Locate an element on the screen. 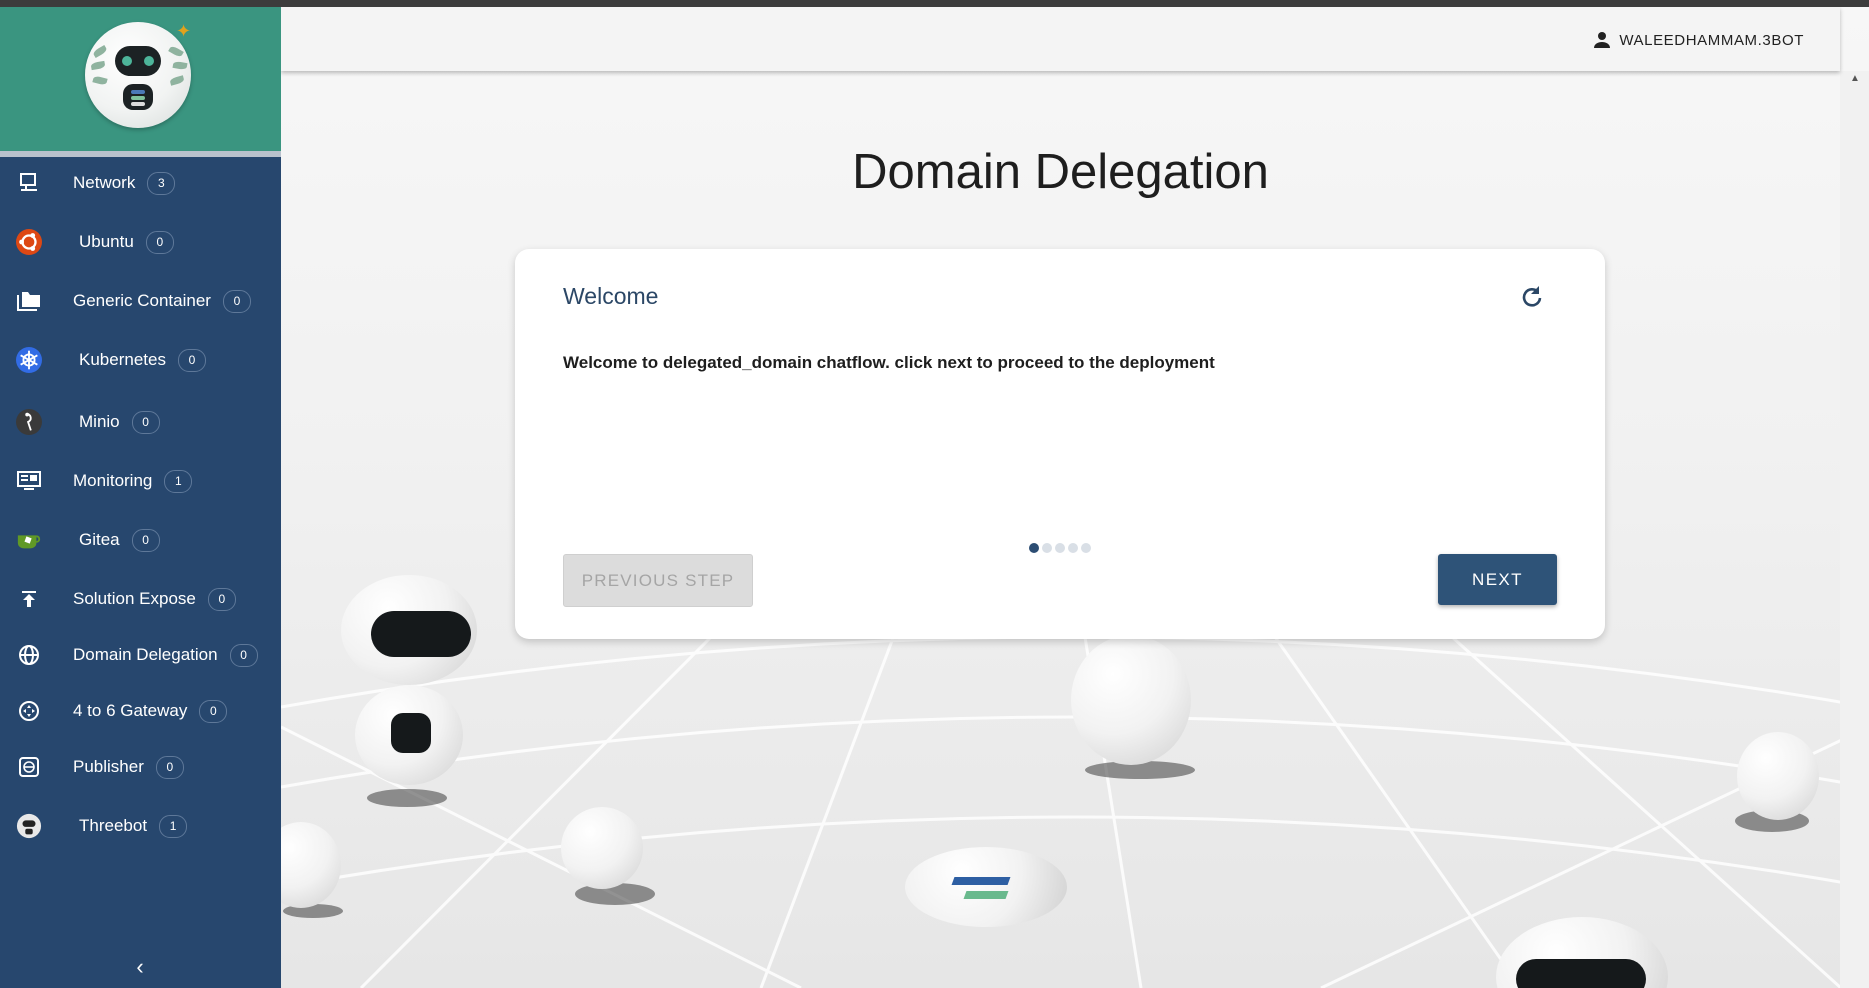 The height and width of the screenshot is (988, 1869). butterfly-icon: ✦ is located at coordinates (184, 31).